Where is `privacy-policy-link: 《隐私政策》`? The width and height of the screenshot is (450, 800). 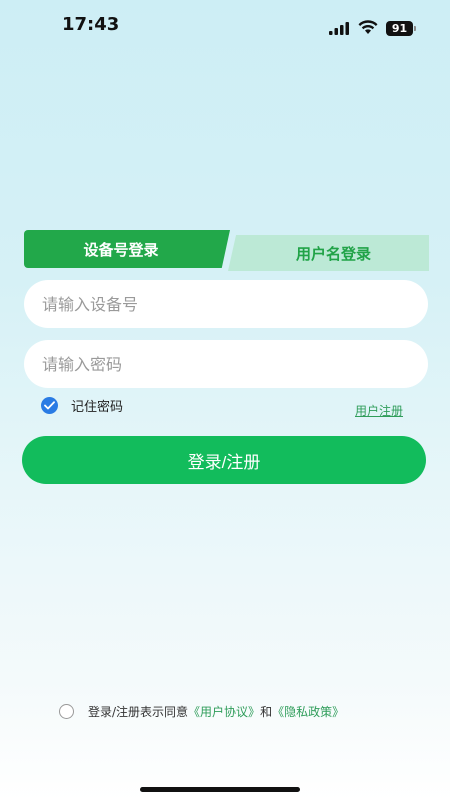 privacy-policy-link: 《隐私政策》 is located at coordinates (308, 711).